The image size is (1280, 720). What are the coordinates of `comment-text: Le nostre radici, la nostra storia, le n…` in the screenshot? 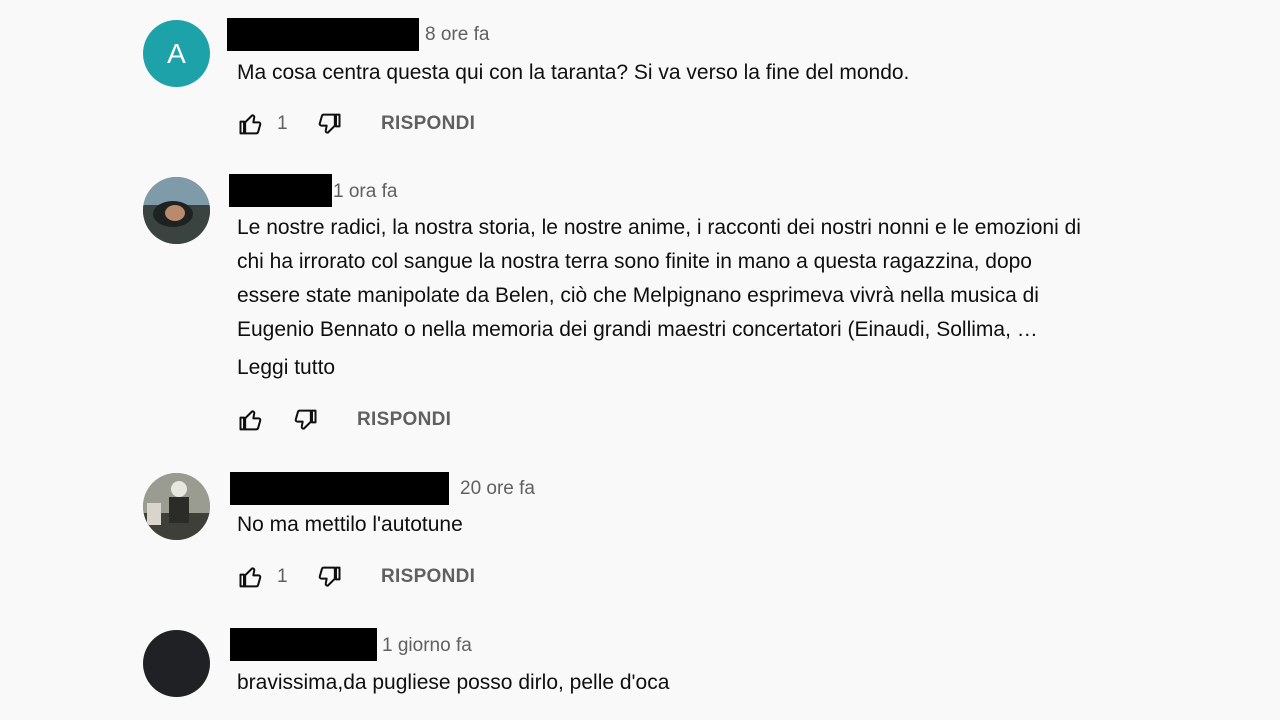 It's located at (659, 279).